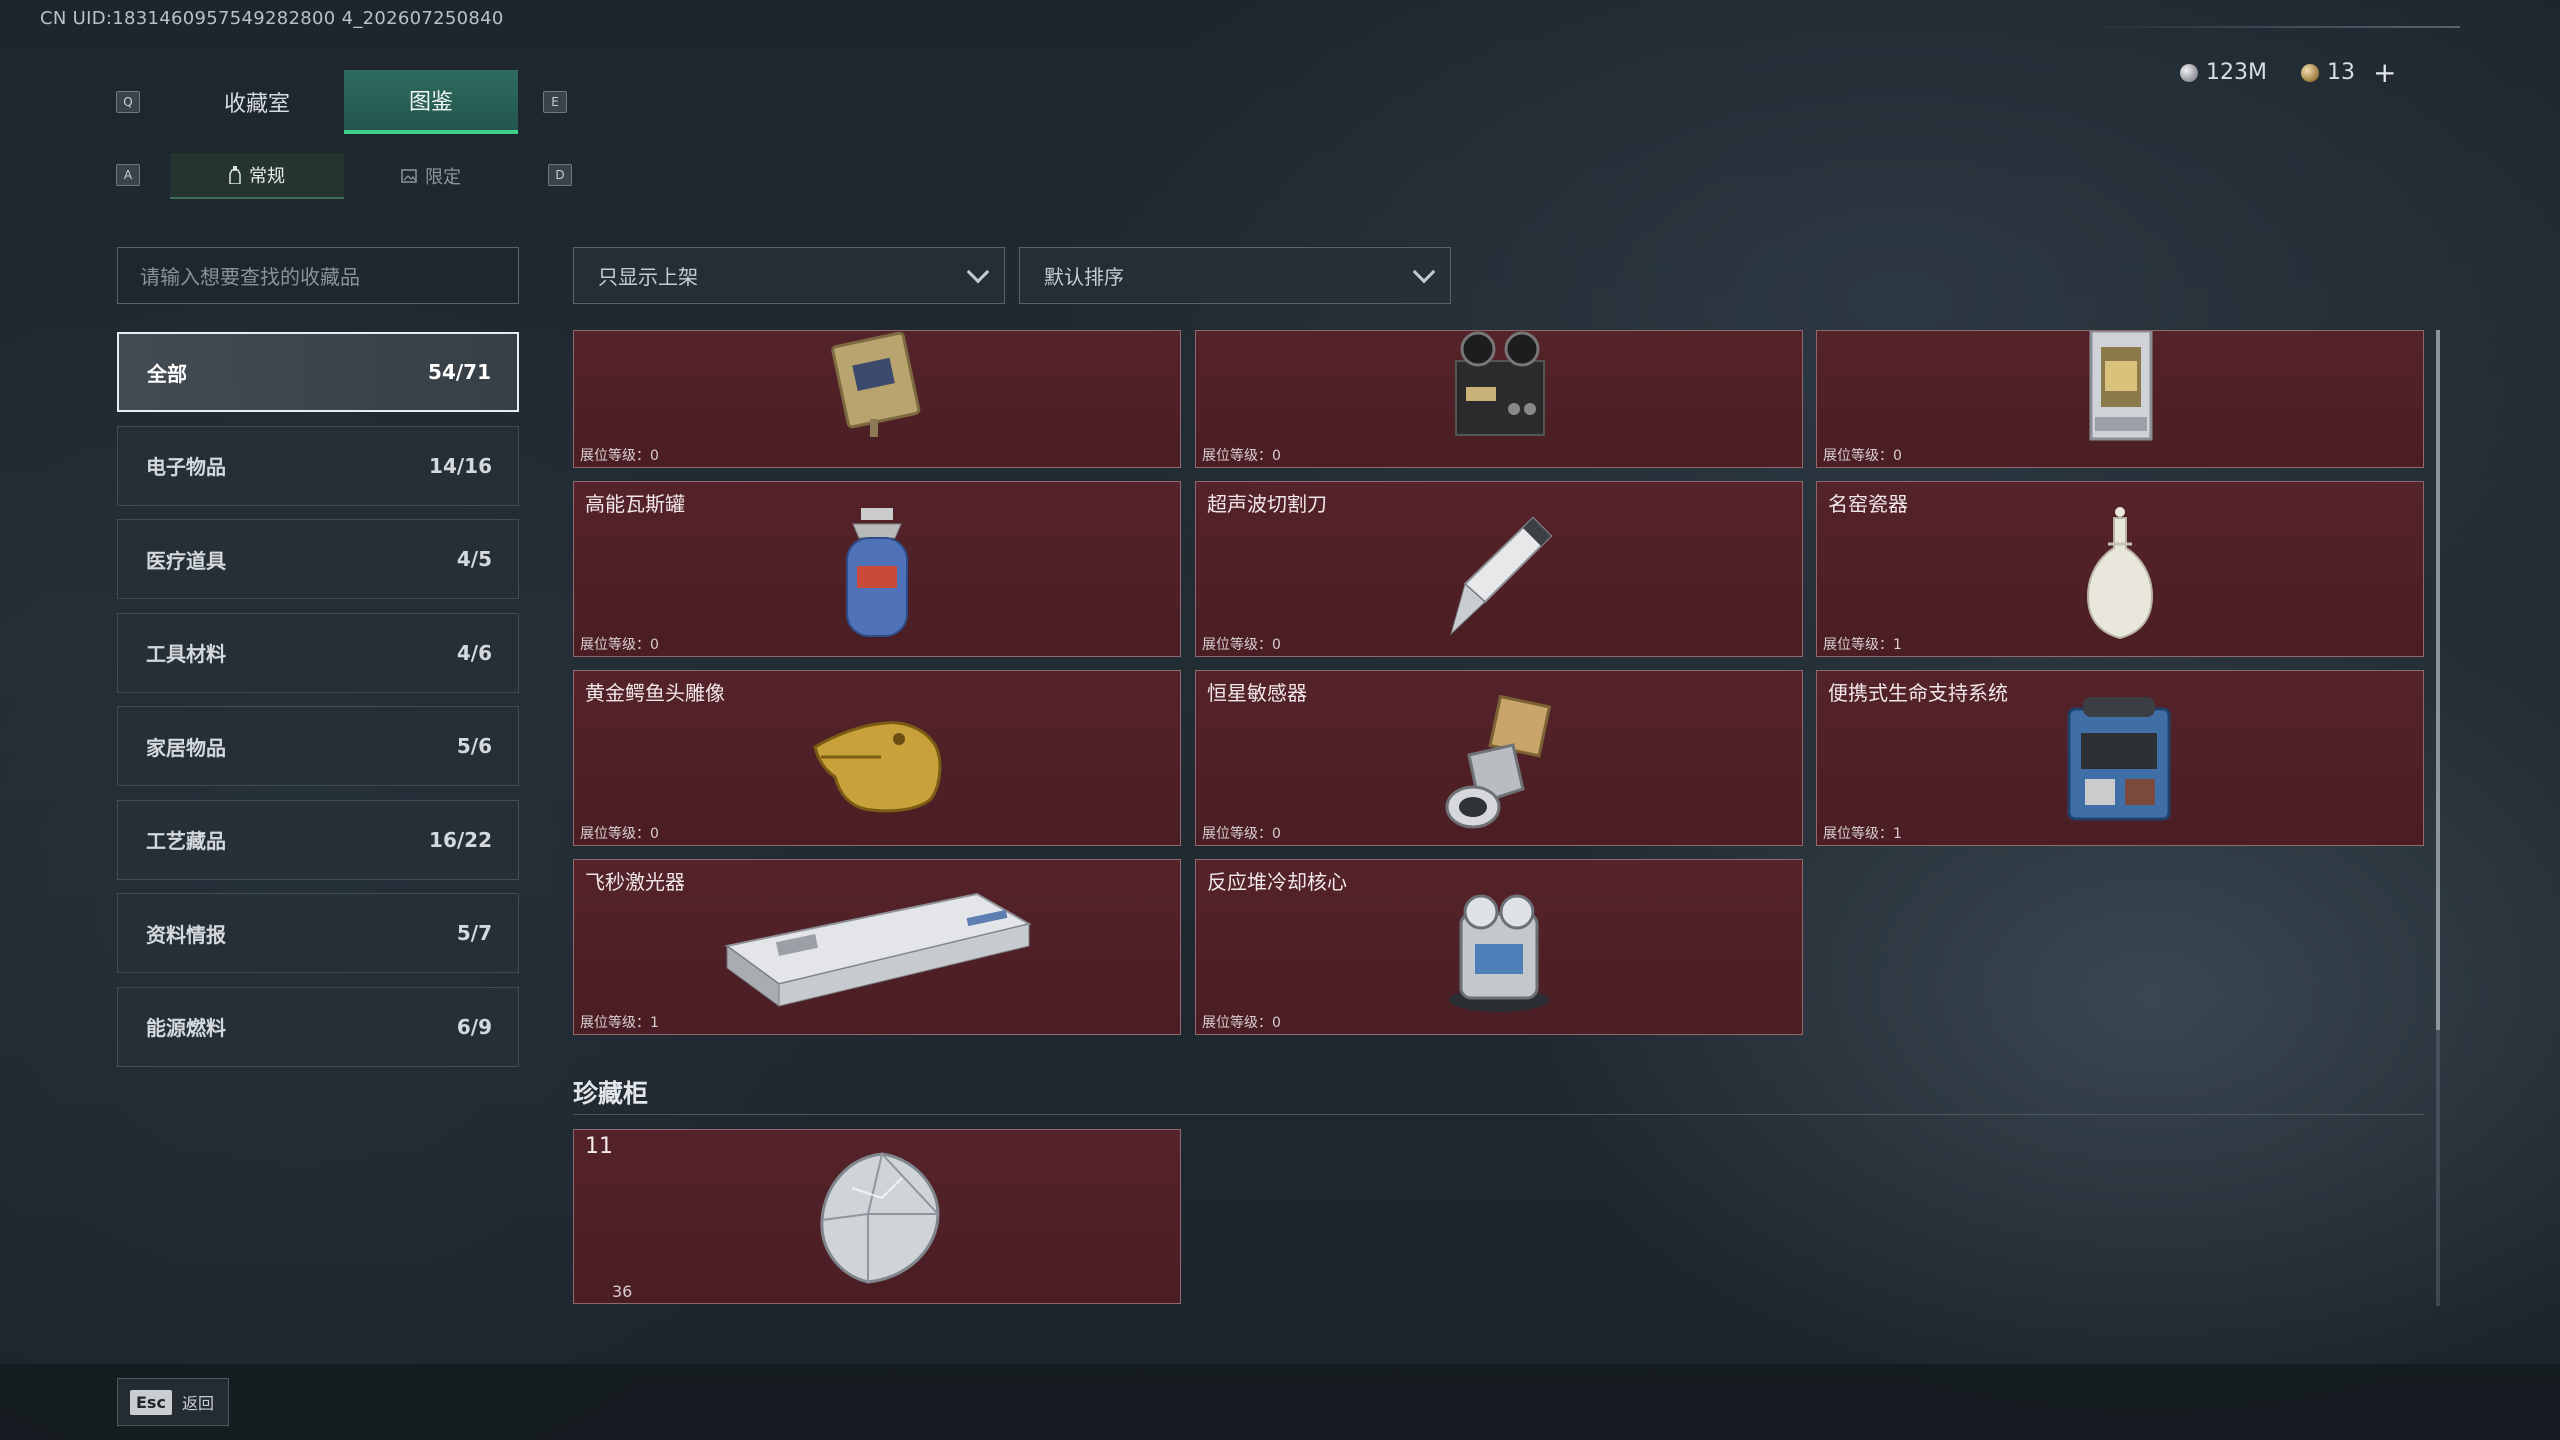 The image size is (2560, 1440). I want to click on item-card: 飞秒激光器 展位等级：1, so click(877, 947).